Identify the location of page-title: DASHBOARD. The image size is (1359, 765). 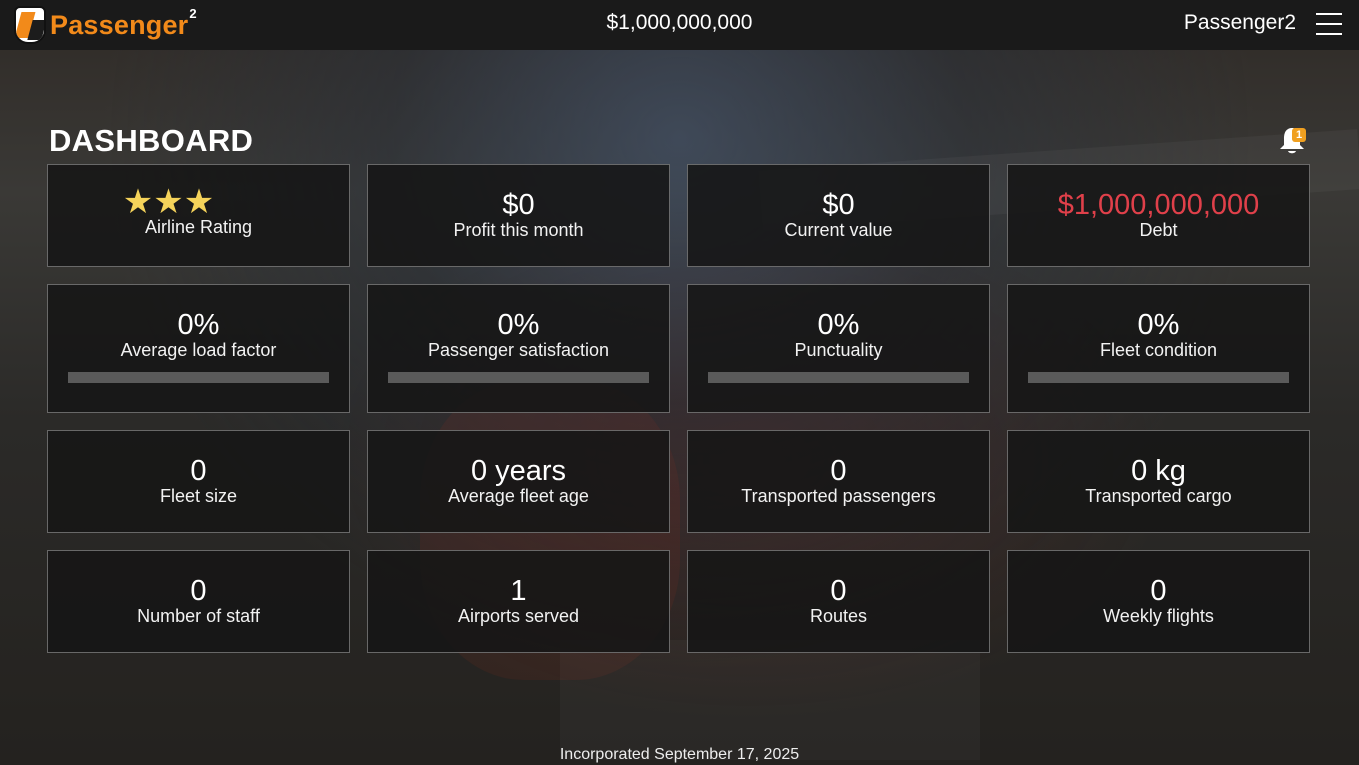
(151, 140).